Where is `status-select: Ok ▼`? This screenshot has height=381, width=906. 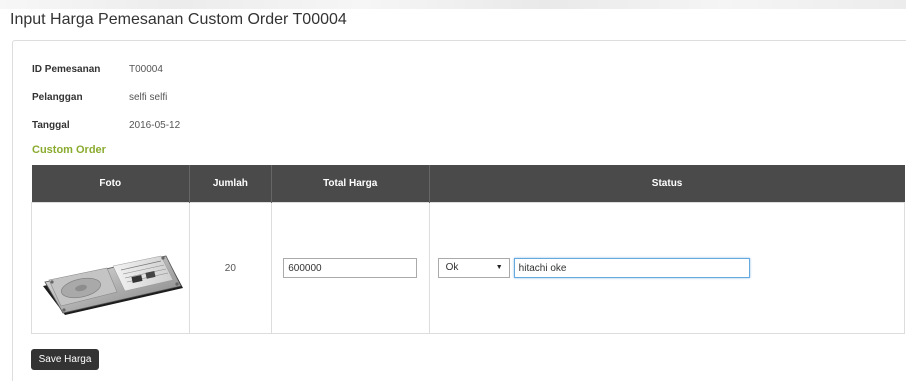
status-select: Ok ▼ is located at coordinates (473, 268).